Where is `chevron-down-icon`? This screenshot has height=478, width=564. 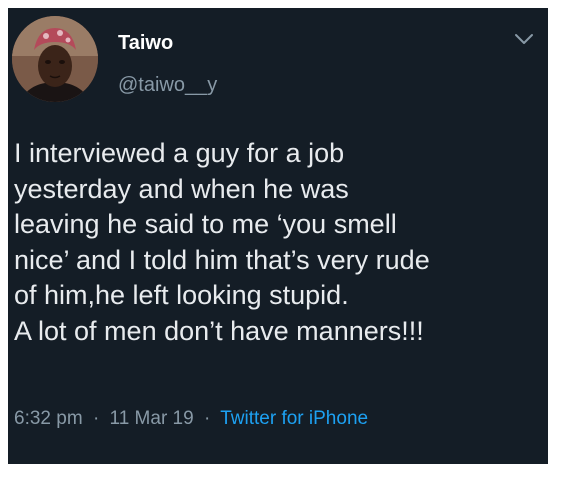
chevron-down-icon is located at coordinates (524, 39).